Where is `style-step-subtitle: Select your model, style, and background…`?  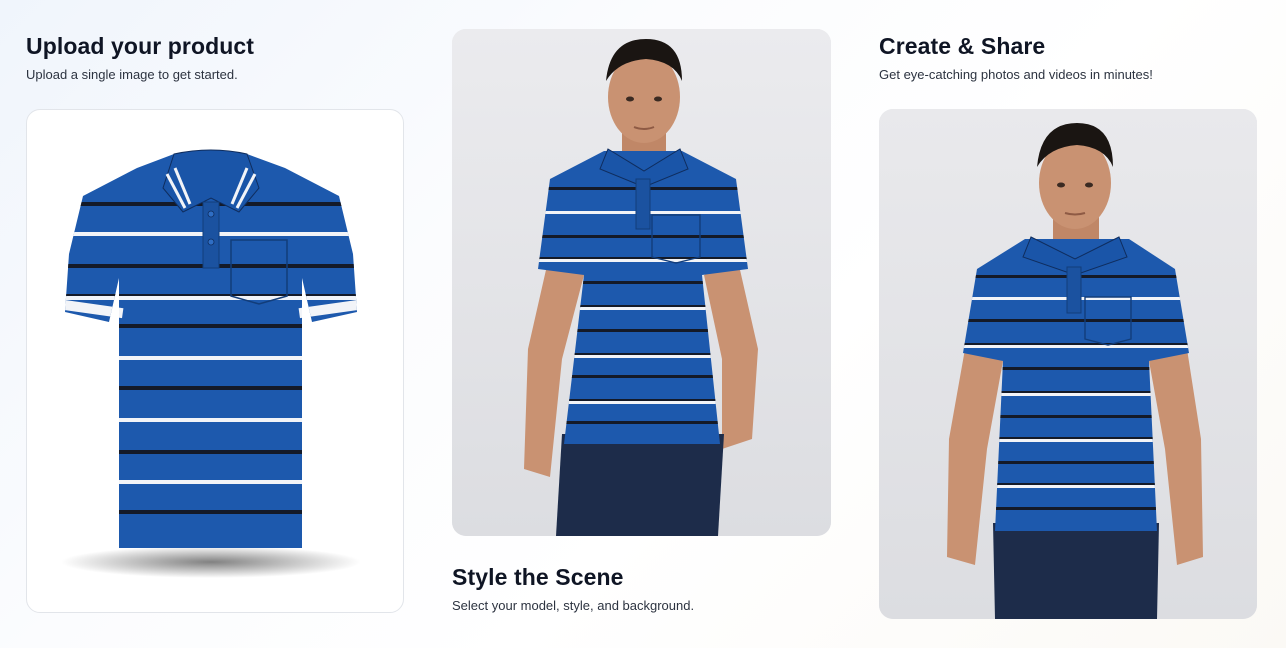
style-step-subtitle: Select your model, style, and background… is located at coordinates (573, 605).